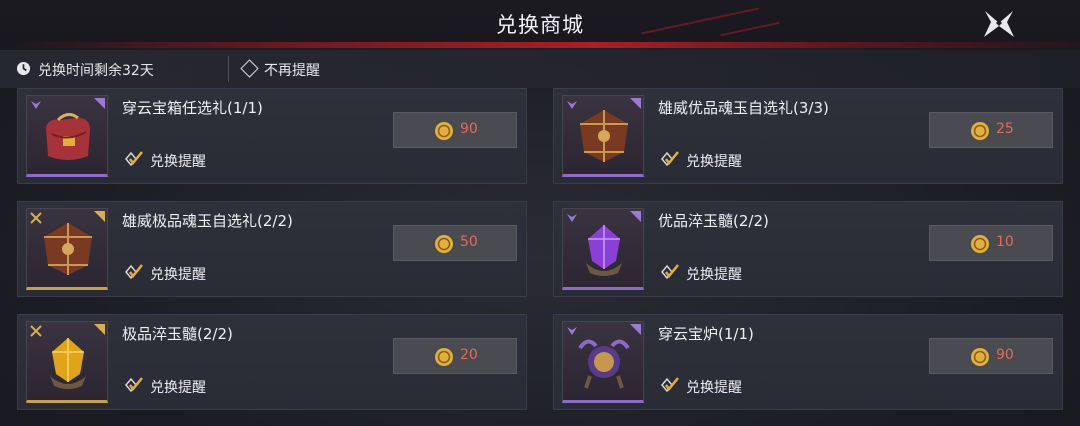 This screenshot has width=1080, height=426. I want to click on price-text: 20, so click(469, 355).